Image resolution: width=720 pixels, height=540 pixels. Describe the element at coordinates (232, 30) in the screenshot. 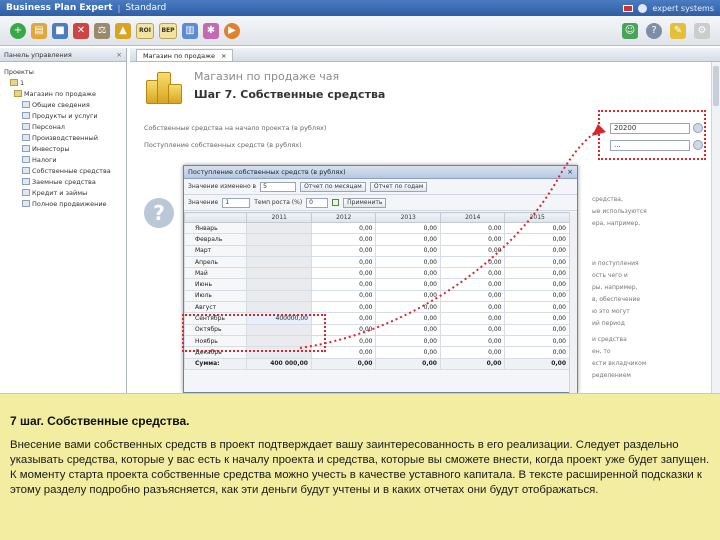

I see `play-icon: ▶` at that location.